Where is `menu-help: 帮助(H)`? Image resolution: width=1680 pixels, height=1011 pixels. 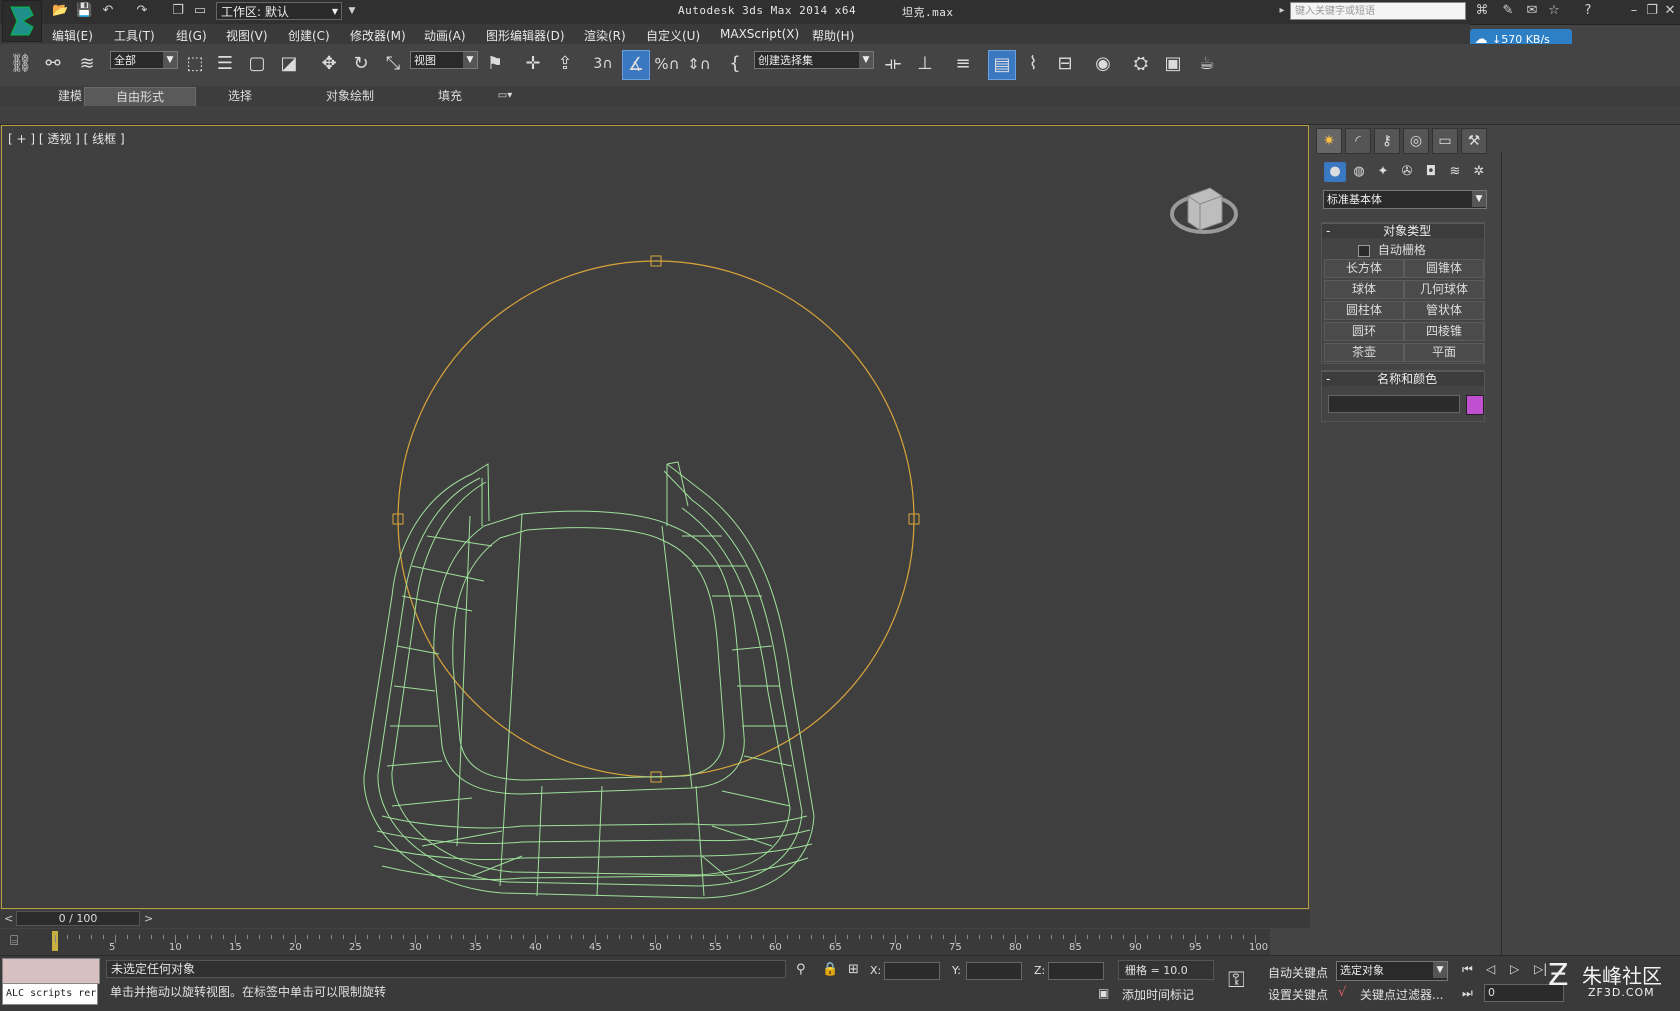
menu-help: 帮助(H) is located at coordinates (833, 35).